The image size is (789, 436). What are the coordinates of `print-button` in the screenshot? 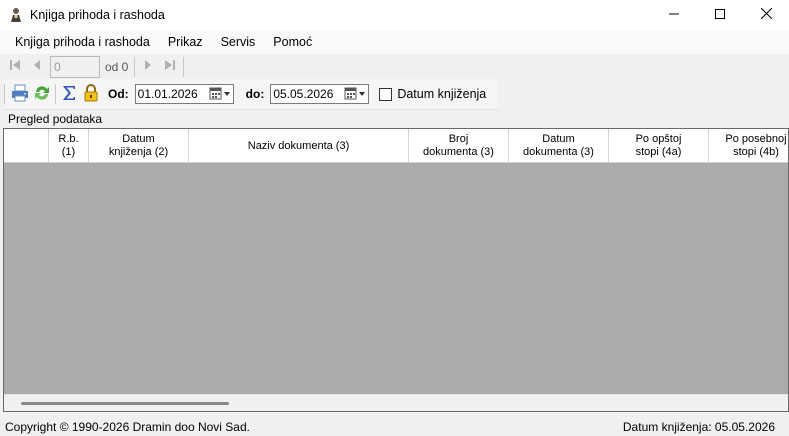 It's located at (20, 94).